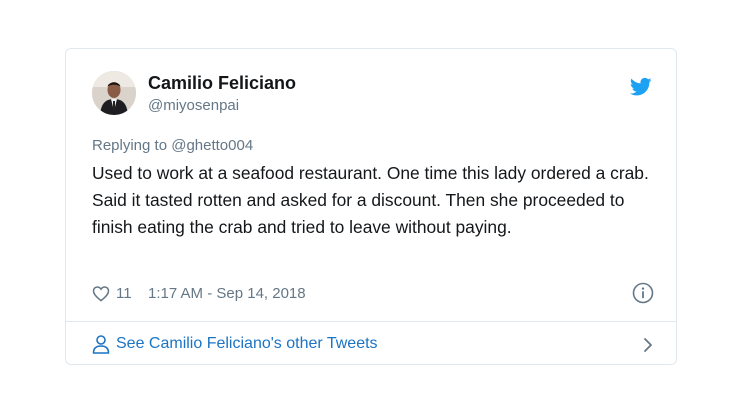  I want to click on replying-to: Replying to @ghetto004, so click(172, 145).